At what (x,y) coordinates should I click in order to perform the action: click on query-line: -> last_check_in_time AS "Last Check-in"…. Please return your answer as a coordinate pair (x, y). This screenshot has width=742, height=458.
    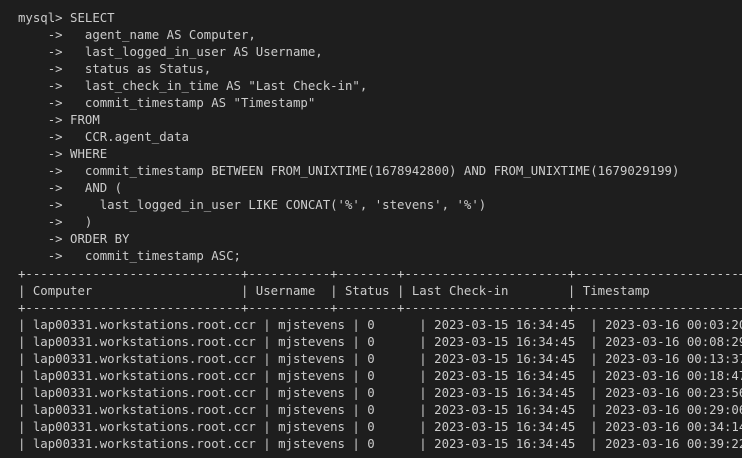
    Looking at the image, I should click on (193, 86).